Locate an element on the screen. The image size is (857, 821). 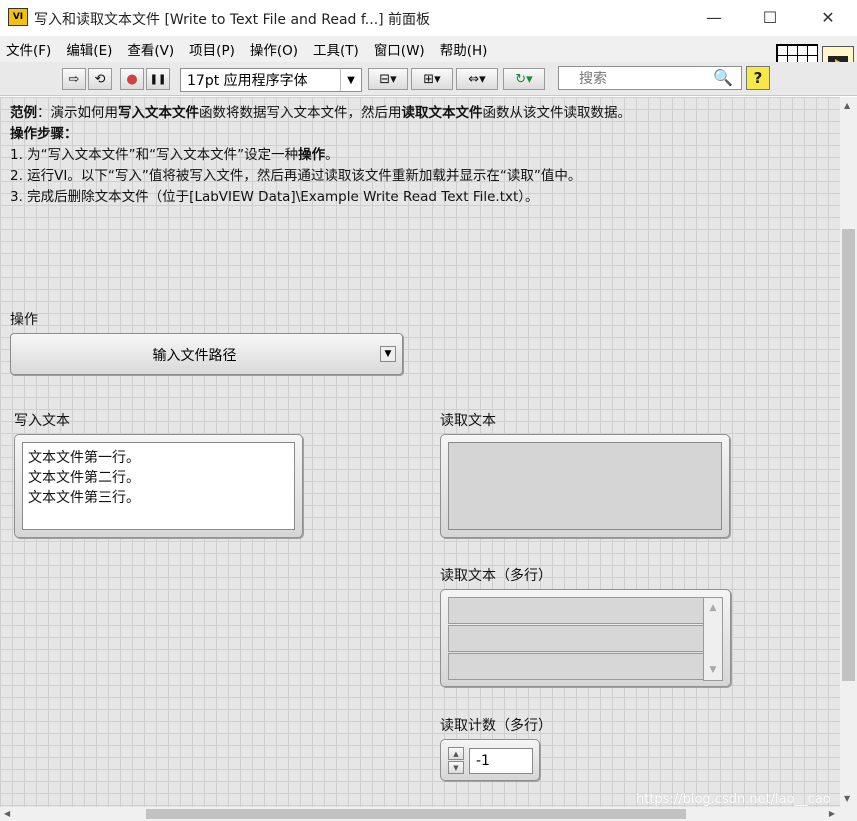
search-input: 搜索 🔍 is located at coordinates (650, 78).